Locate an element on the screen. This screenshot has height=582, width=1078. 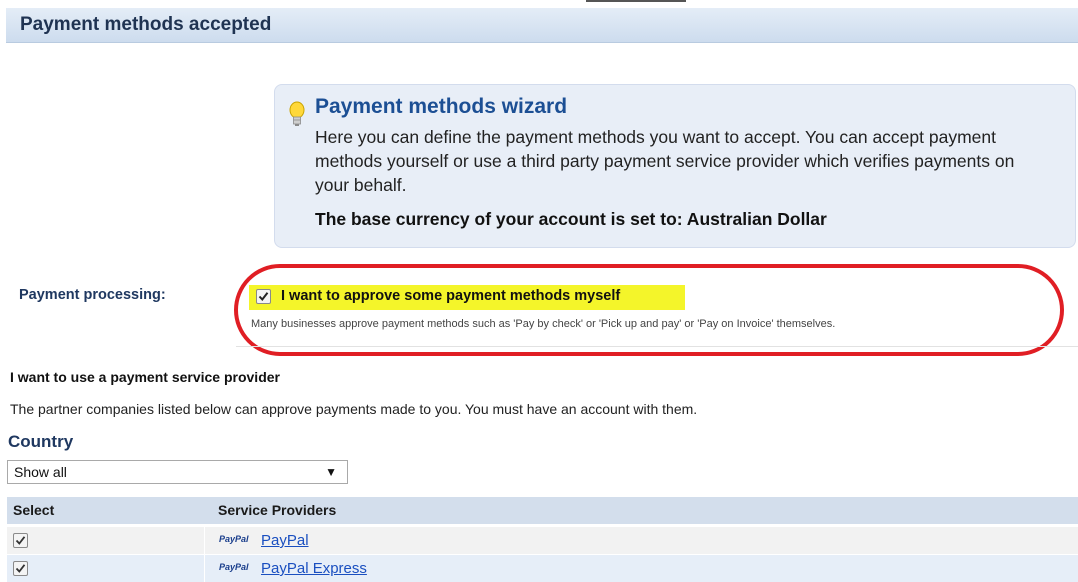
section-title: Payment methods accepted is located at coordinates (146, 24).